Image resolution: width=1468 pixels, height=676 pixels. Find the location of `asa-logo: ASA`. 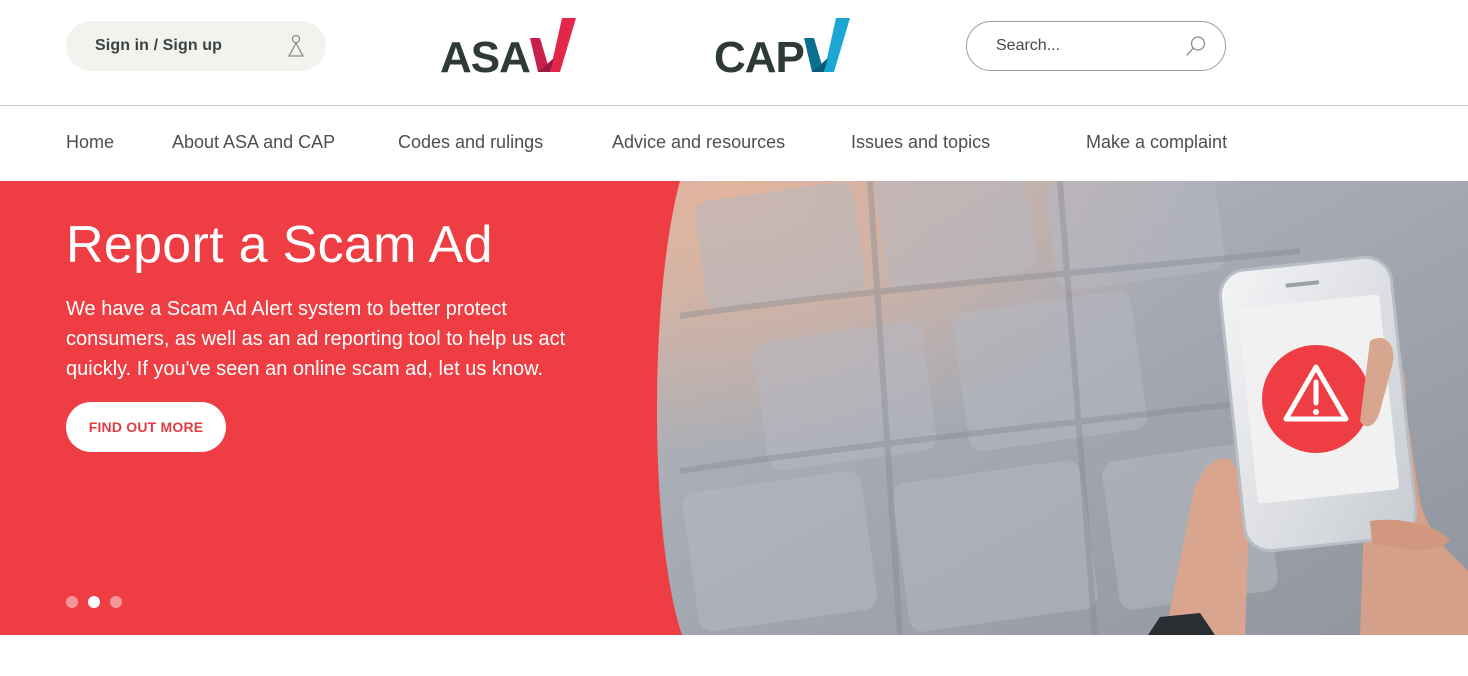

asa-logo: ASA is located at coordinates (510, 48).